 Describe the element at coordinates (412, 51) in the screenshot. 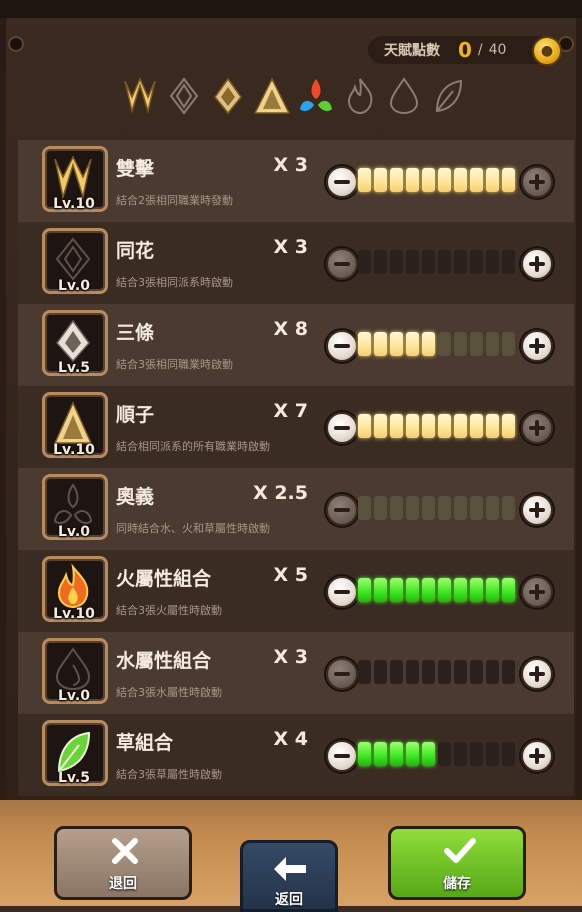

I see `talent-points-label: 天賦點數` at that location.